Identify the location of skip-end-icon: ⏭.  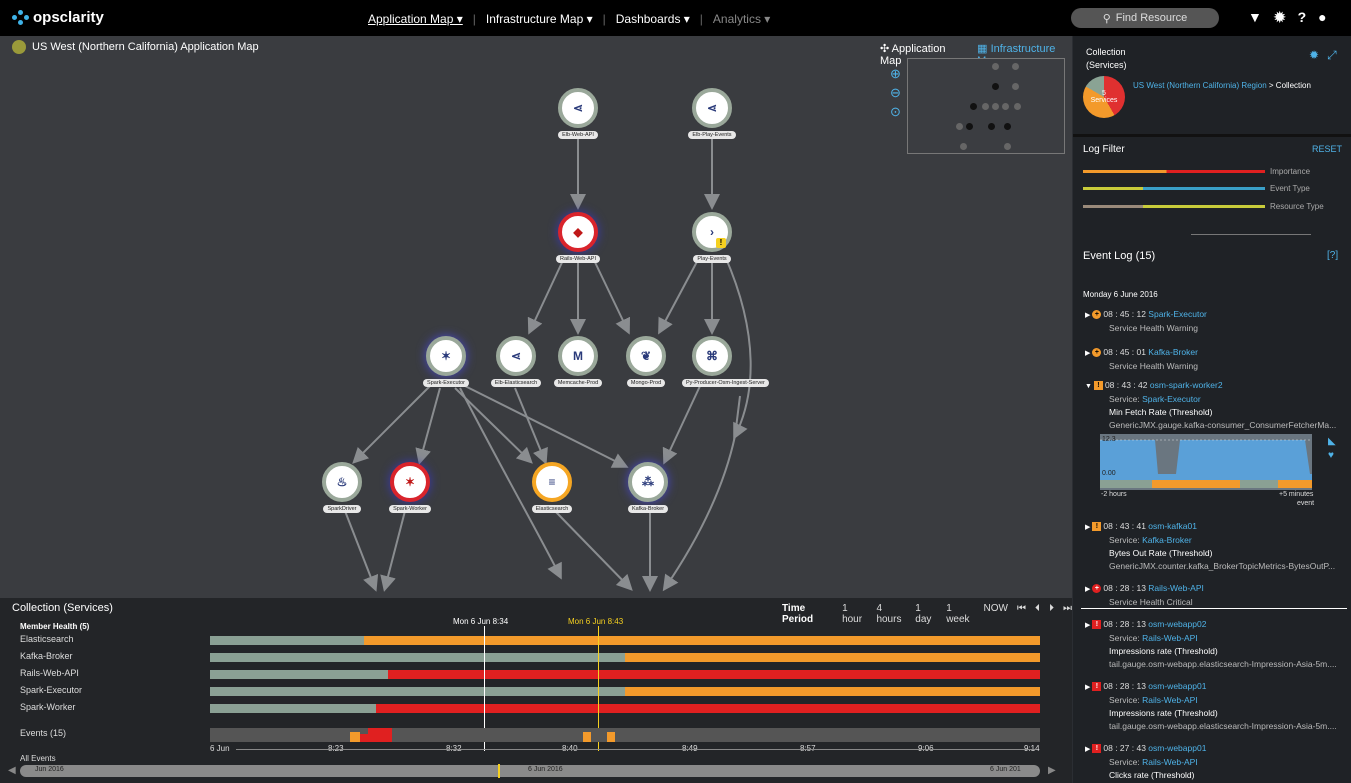
(1067, 614).